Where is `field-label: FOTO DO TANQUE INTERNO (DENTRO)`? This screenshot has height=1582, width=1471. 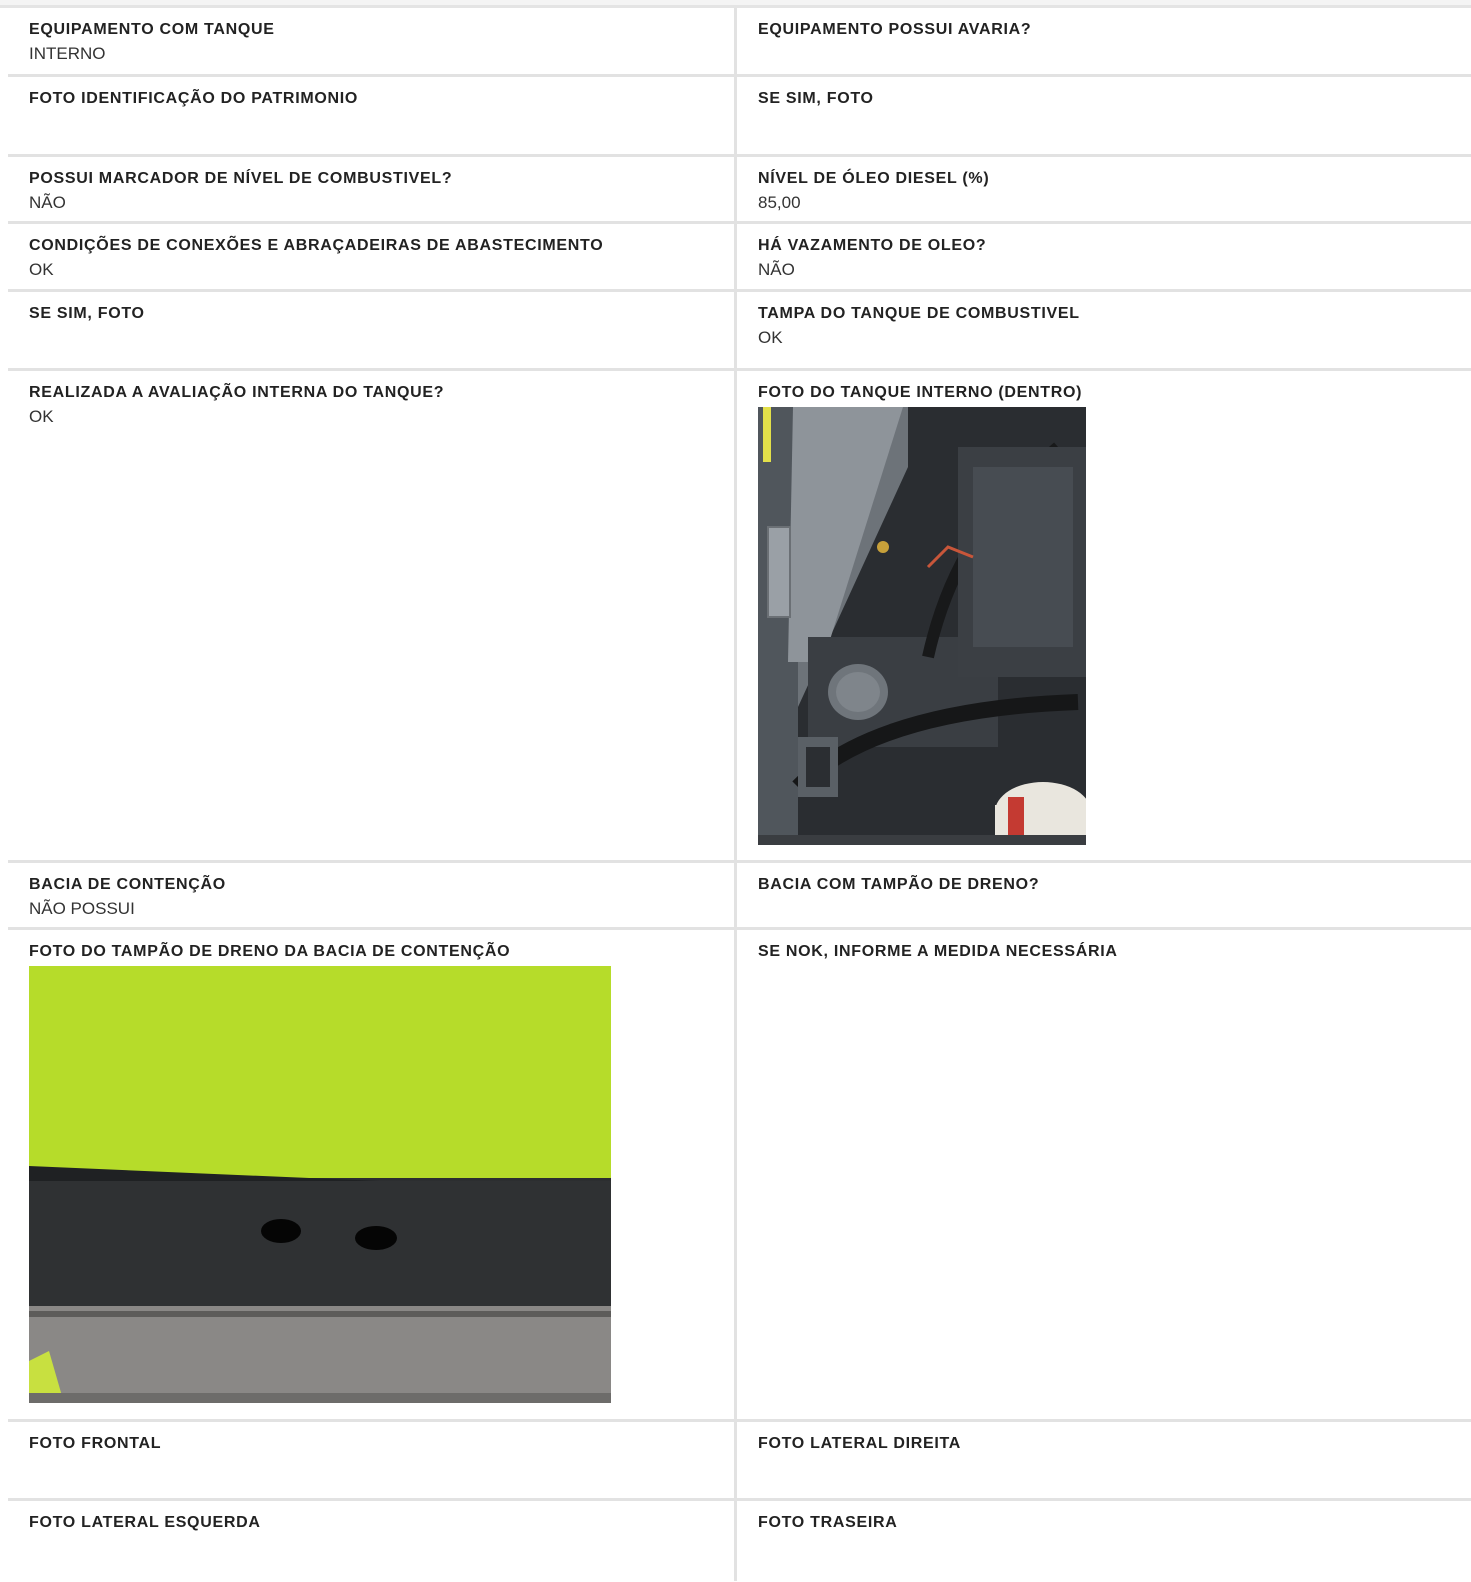 field-label: FOTO DO TANQUE INTERNO (DENTRO) is located at coordinates (920, 392).